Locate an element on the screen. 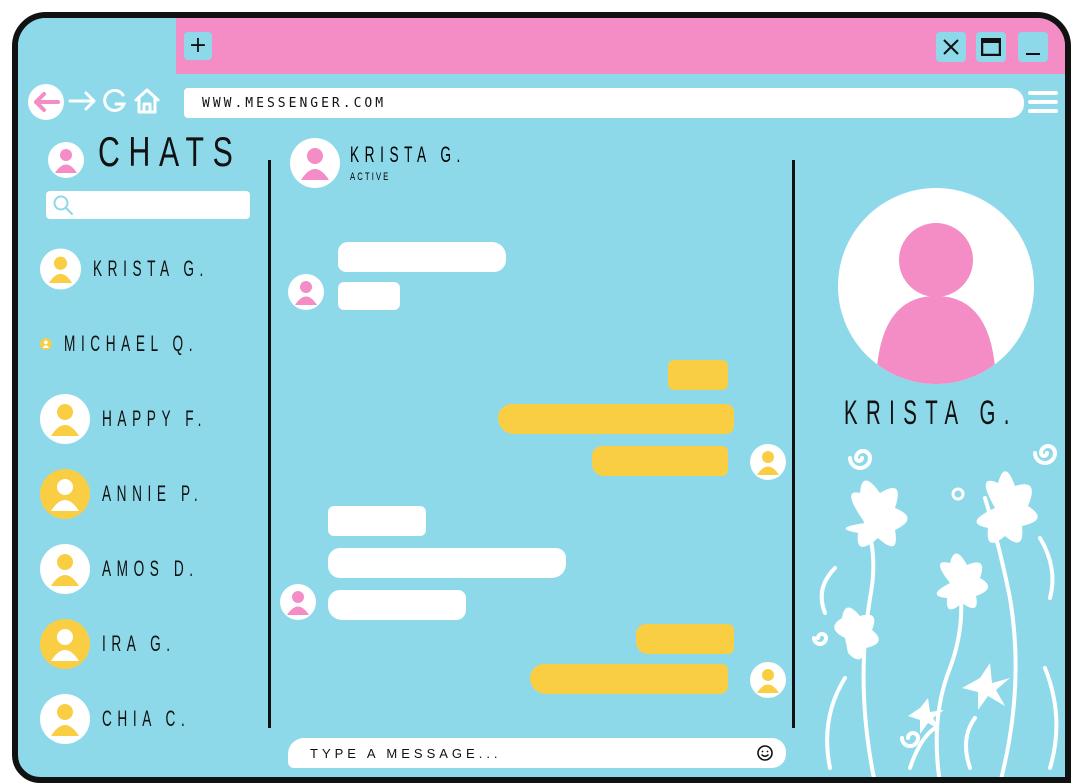 This screenshot has height=783, width=1071. contact-item: ANNIE P. is located at coordinates (160, 494).